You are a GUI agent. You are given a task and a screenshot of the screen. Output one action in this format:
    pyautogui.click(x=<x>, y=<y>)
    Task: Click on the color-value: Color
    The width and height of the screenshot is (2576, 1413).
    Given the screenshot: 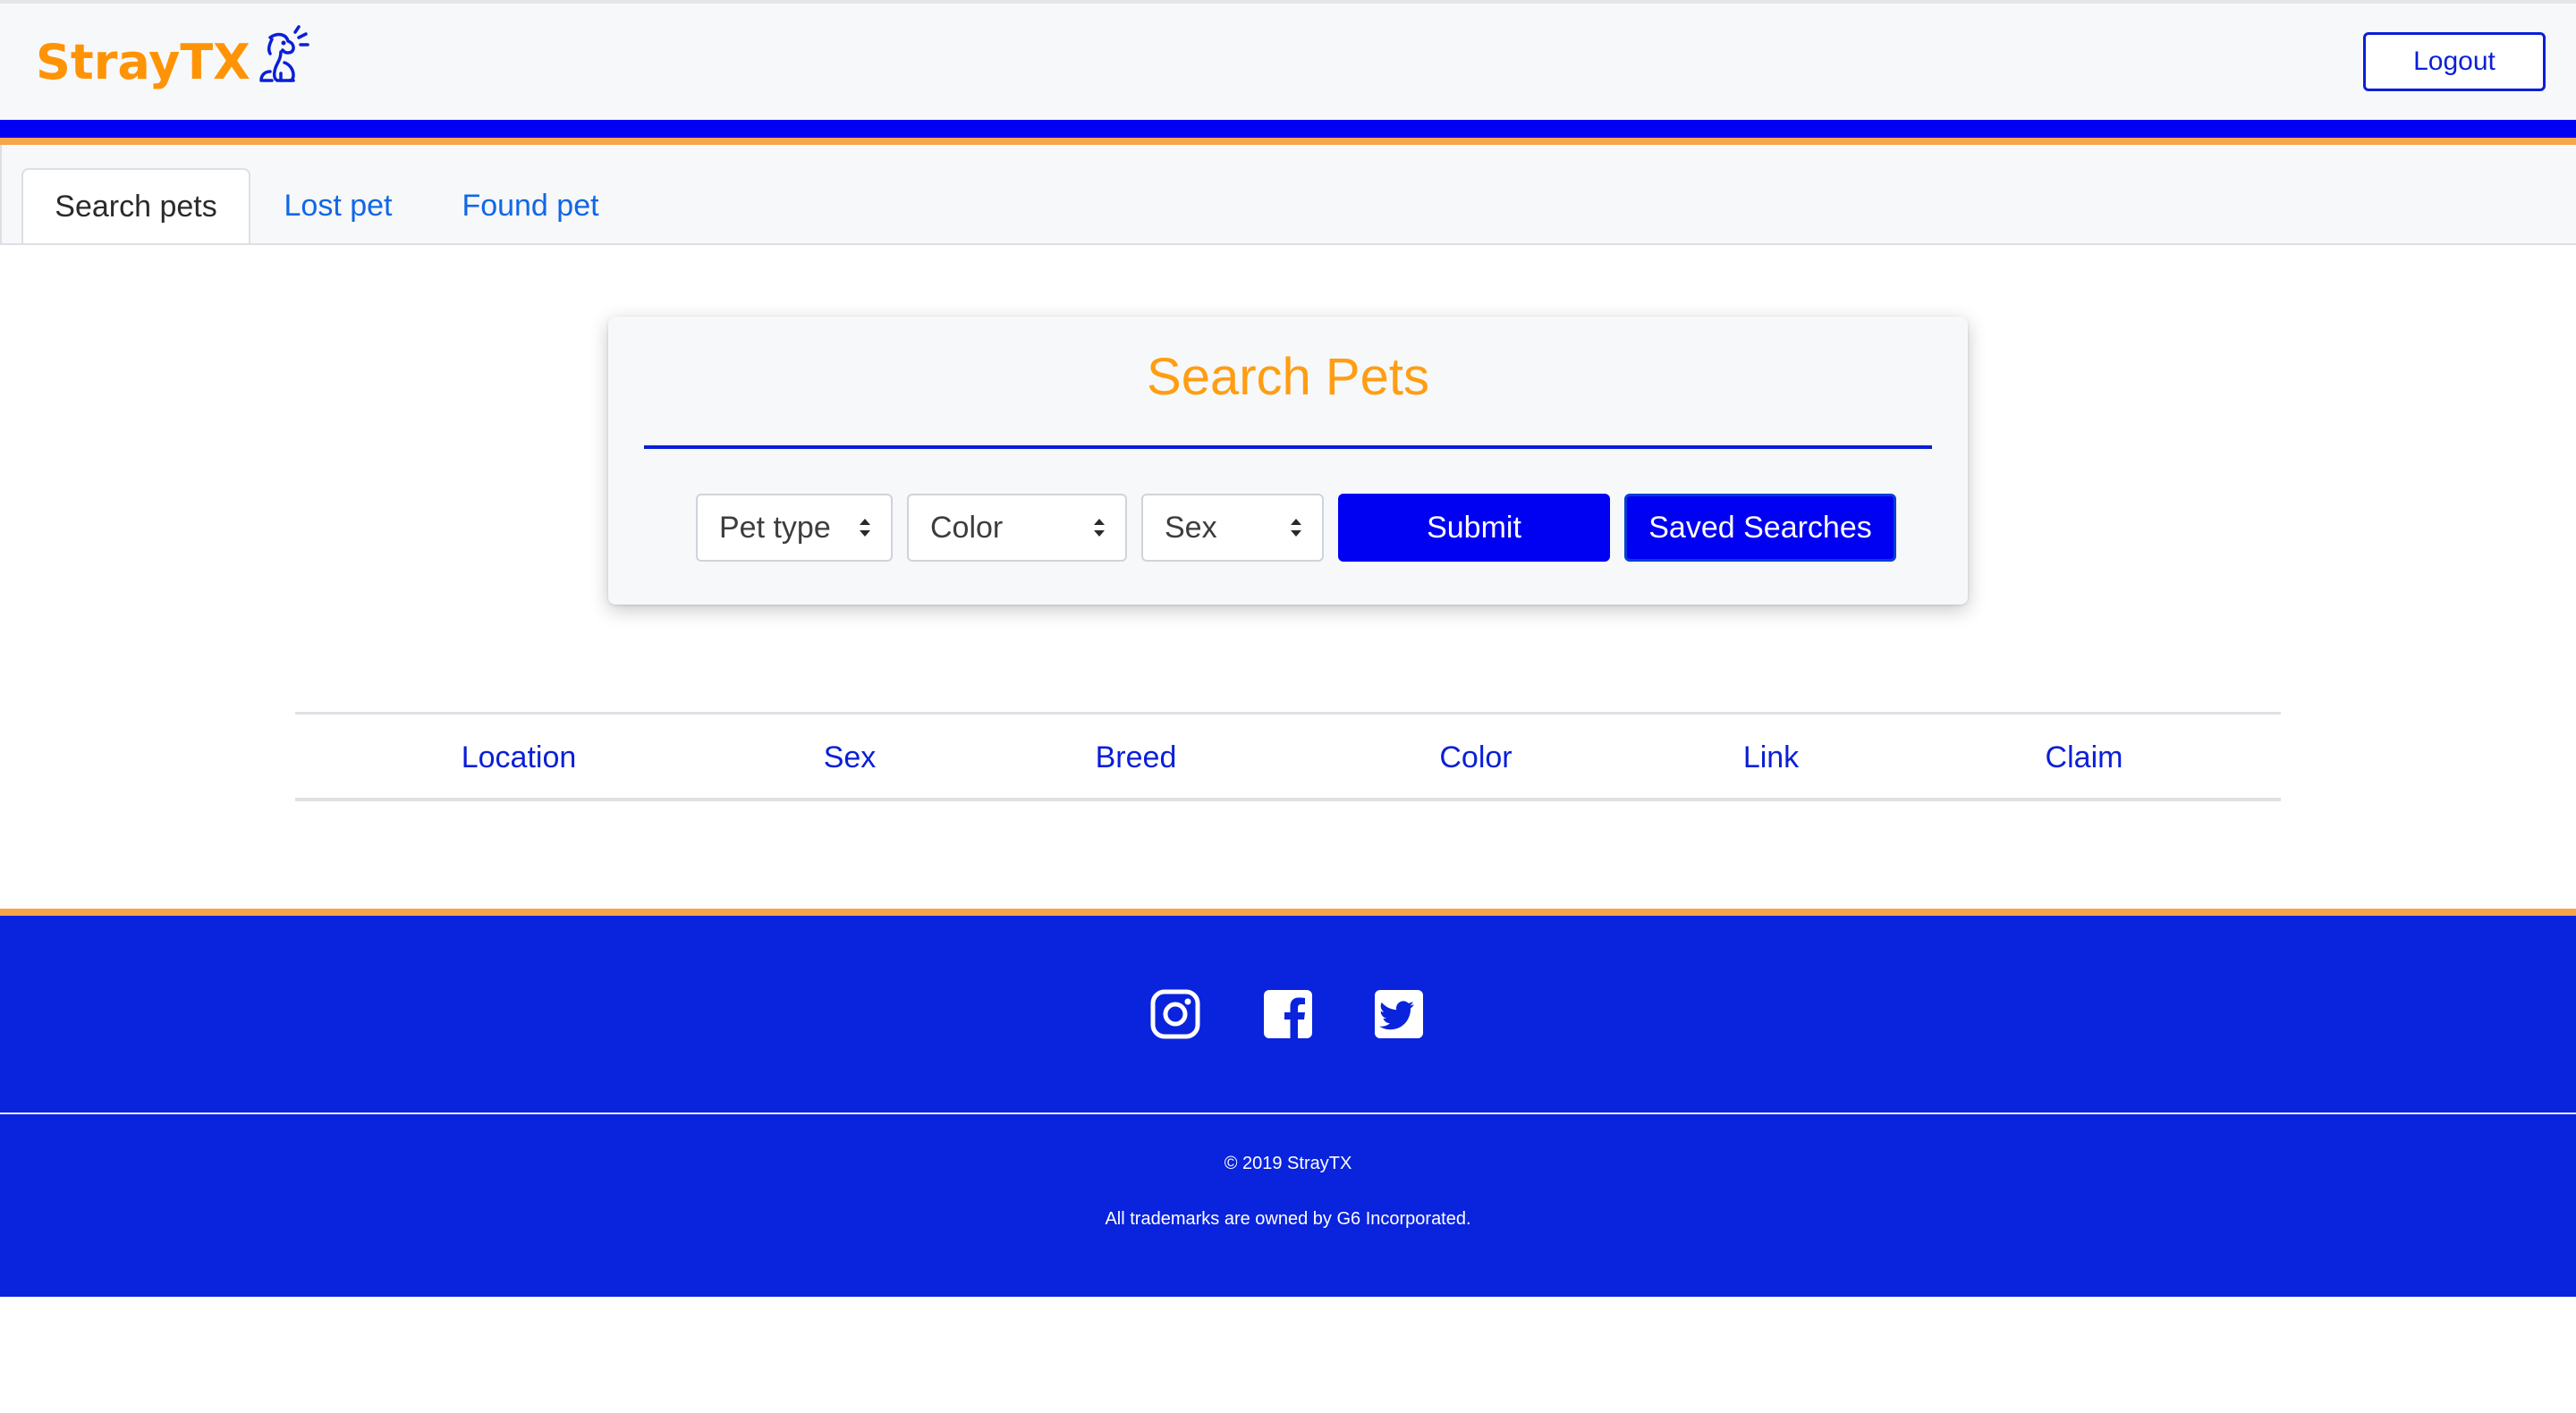 What is the action you would take?
    pyautogui.click(x=967, y=527)
    